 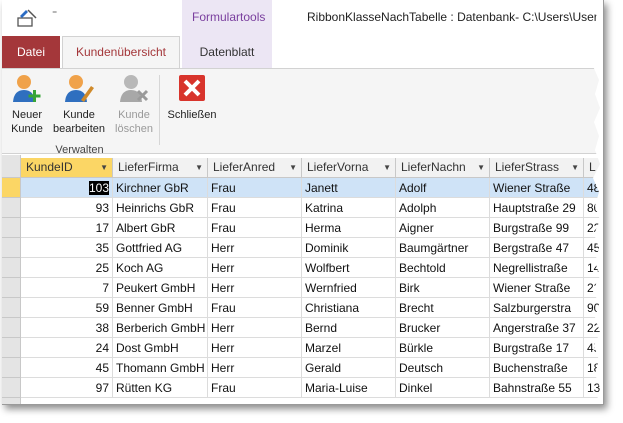 I want to click on column-header-liefervorname: LieferVorna ▼, so click(x=349, y=168).